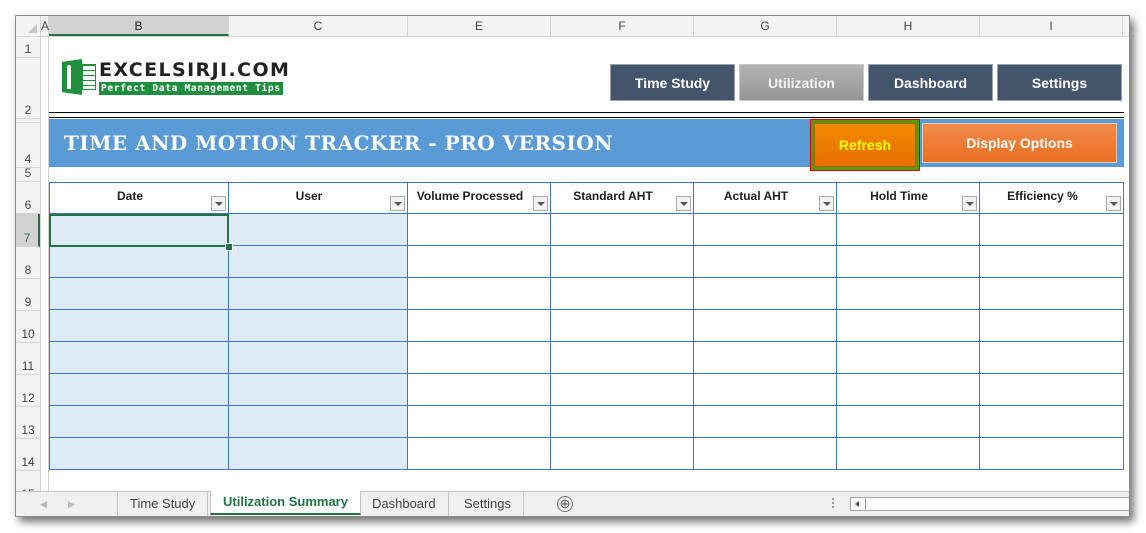 The image size is (1146, 533). Describe the element at coordinates (28, 198) in the screenshot. I see `row-header-6: 6` at that location.